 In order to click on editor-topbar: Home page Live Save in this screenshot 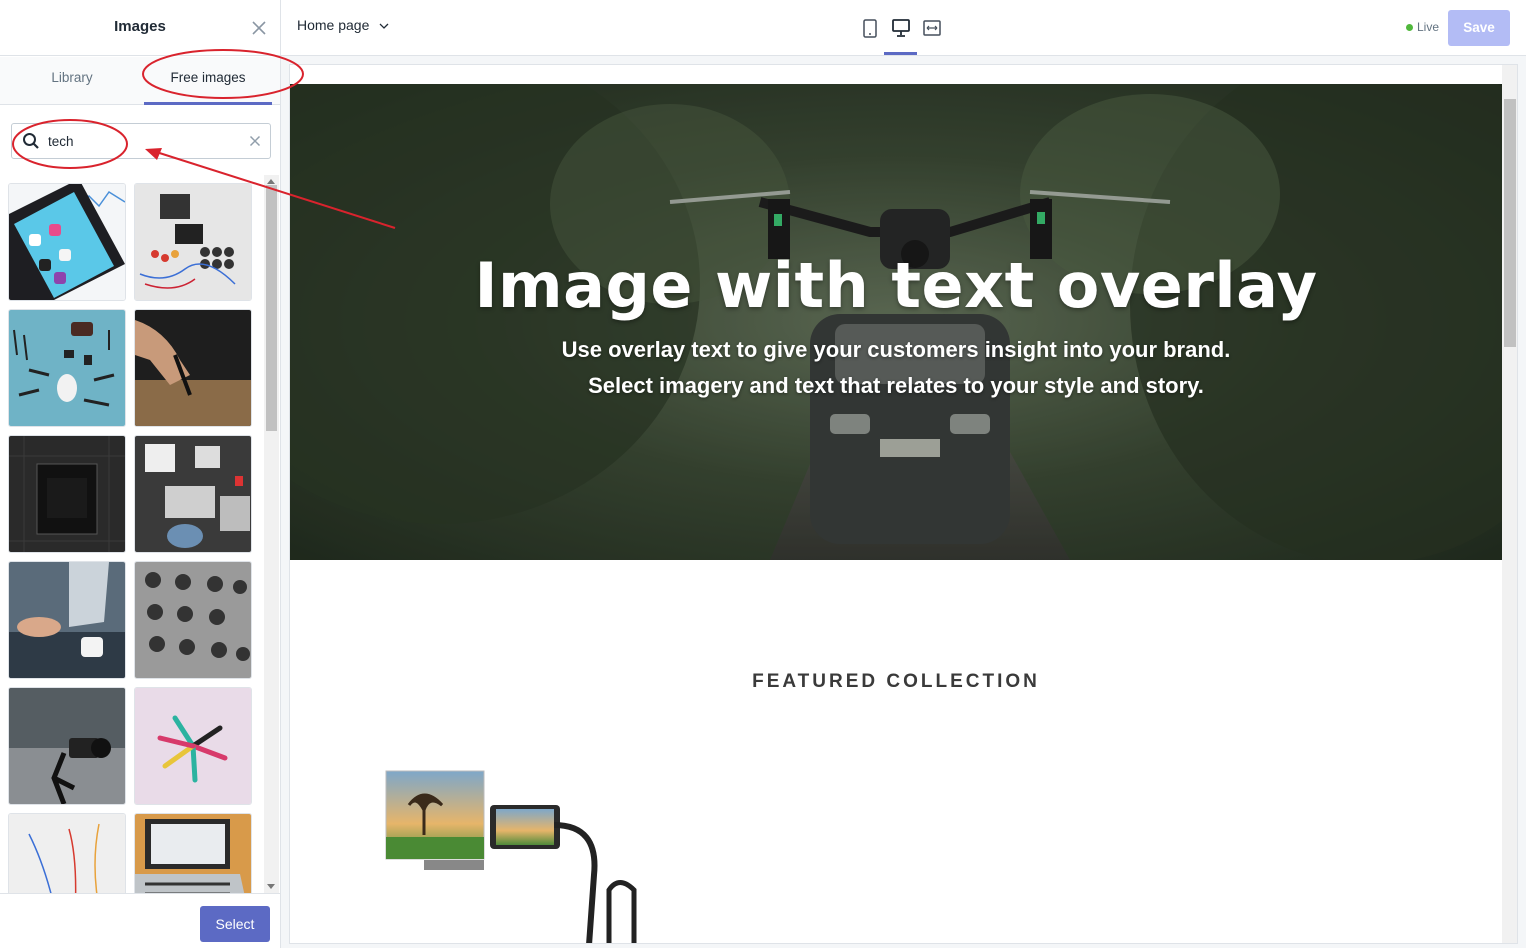, I will do `click(903, 28)`.